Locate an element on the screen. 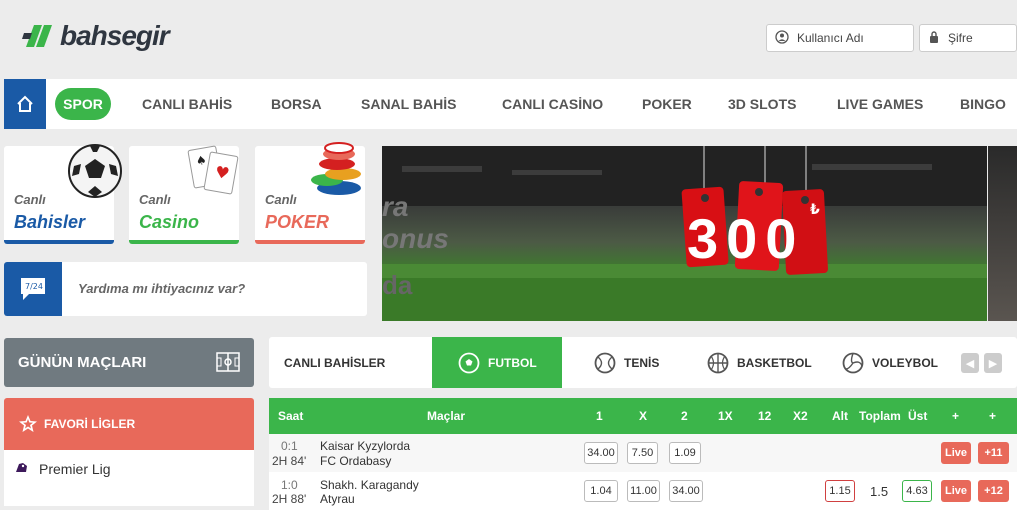 This screenshot has height=510, width=1017. password-placeholder: Şifre is located at coordinates (960, 38).